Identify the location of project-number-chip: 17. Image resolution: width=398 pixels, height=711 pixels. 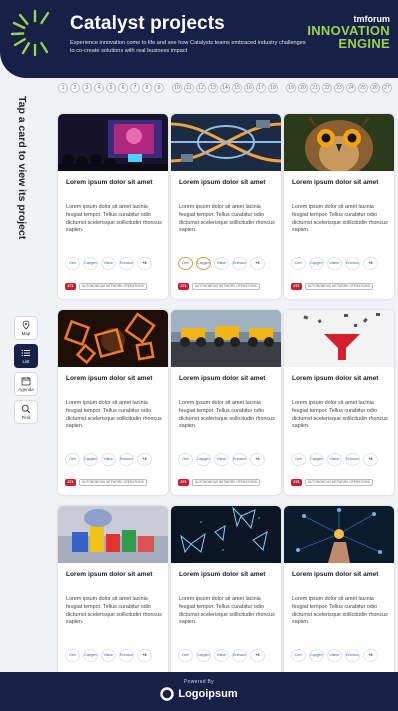
(261, 88).